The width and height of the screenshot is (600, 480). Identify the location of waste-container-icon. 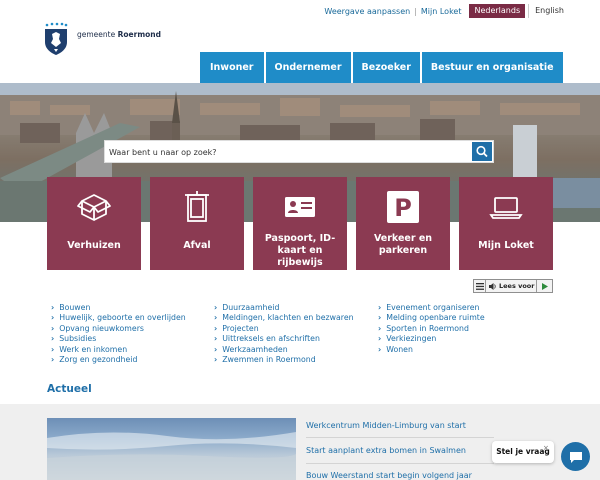
(197, 207).